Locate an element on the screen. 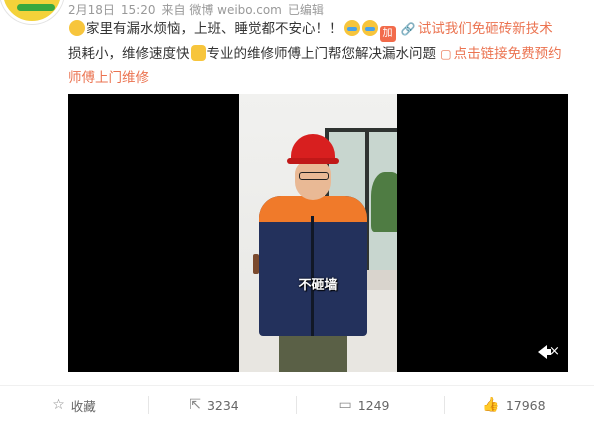  like-button: 👍 17968 is located at coordinates (514, 405).